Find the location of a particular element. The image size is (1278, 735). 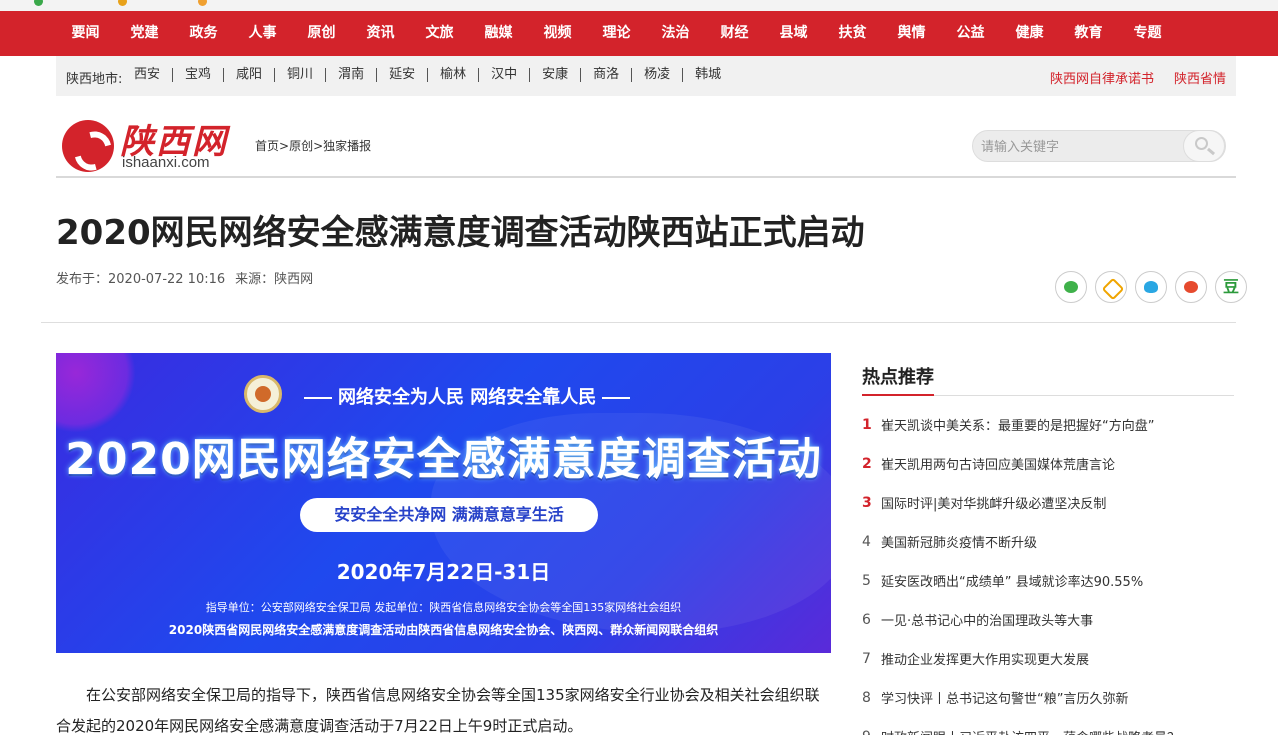

rank-number: 9 is located at coordinates (871, 732).